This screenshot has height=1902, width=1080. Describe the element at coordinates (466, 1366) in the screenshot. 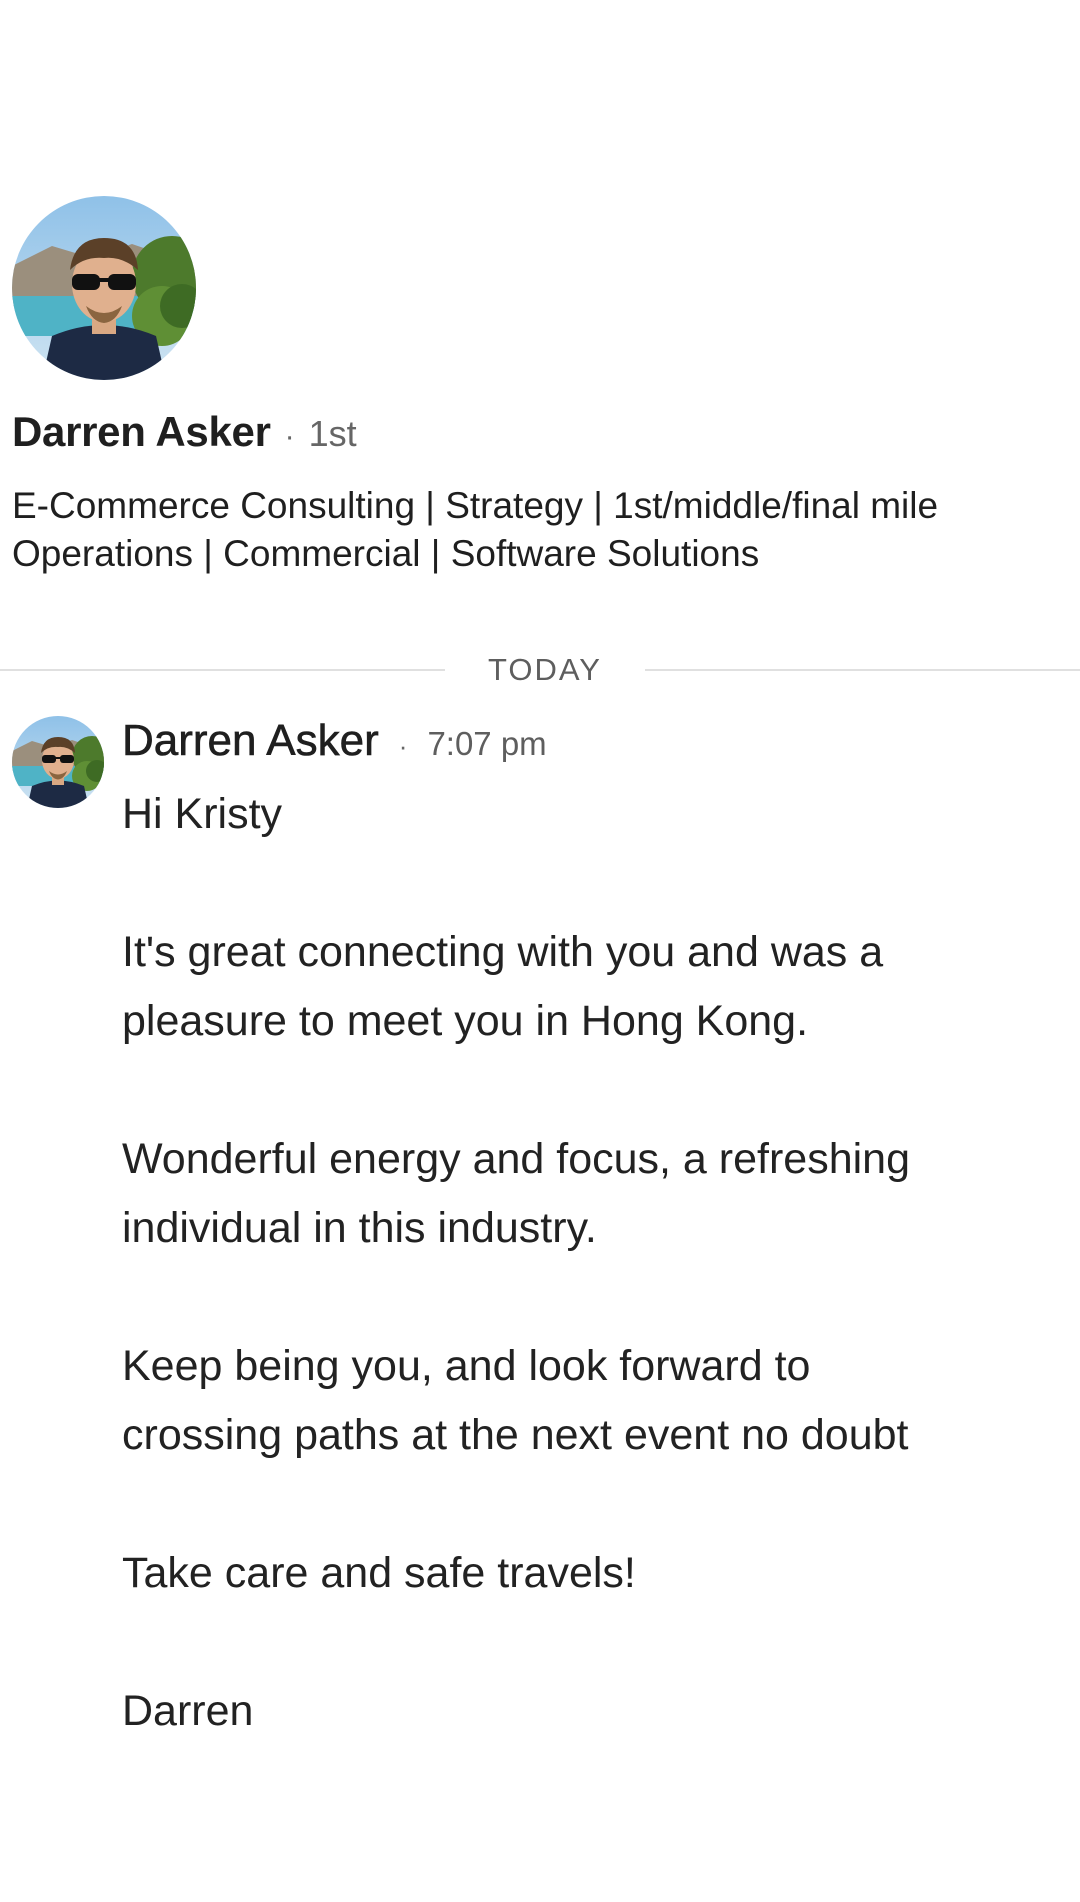

I see `message-line: Keep being you, and look forward to` at that location.